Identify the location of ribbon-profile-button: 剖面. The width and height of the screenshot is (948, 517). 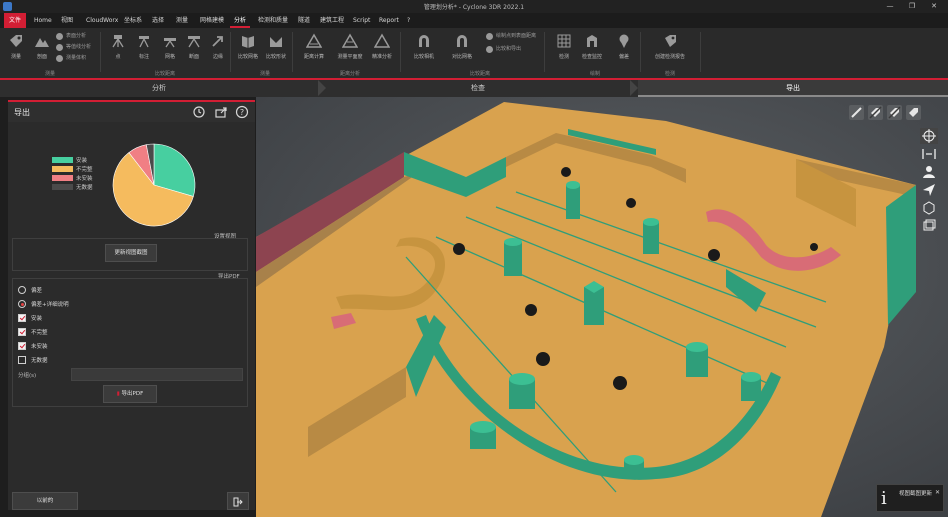
(42, 51).